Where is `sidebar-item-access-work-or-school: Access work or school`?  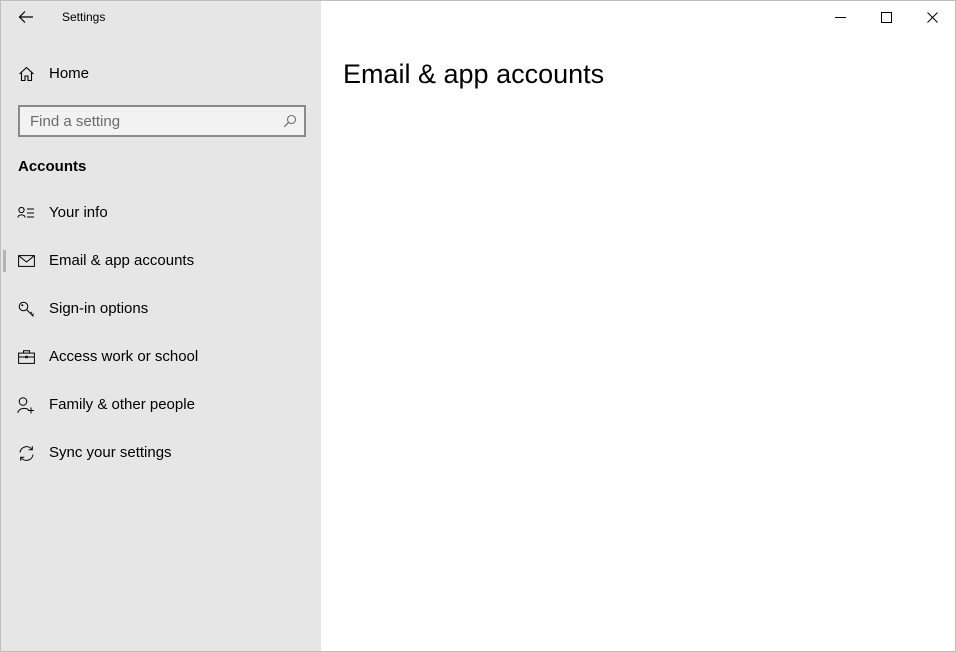 sidebar-item-access-work-or-school: Access work or school is located at coordinates (161, 357).